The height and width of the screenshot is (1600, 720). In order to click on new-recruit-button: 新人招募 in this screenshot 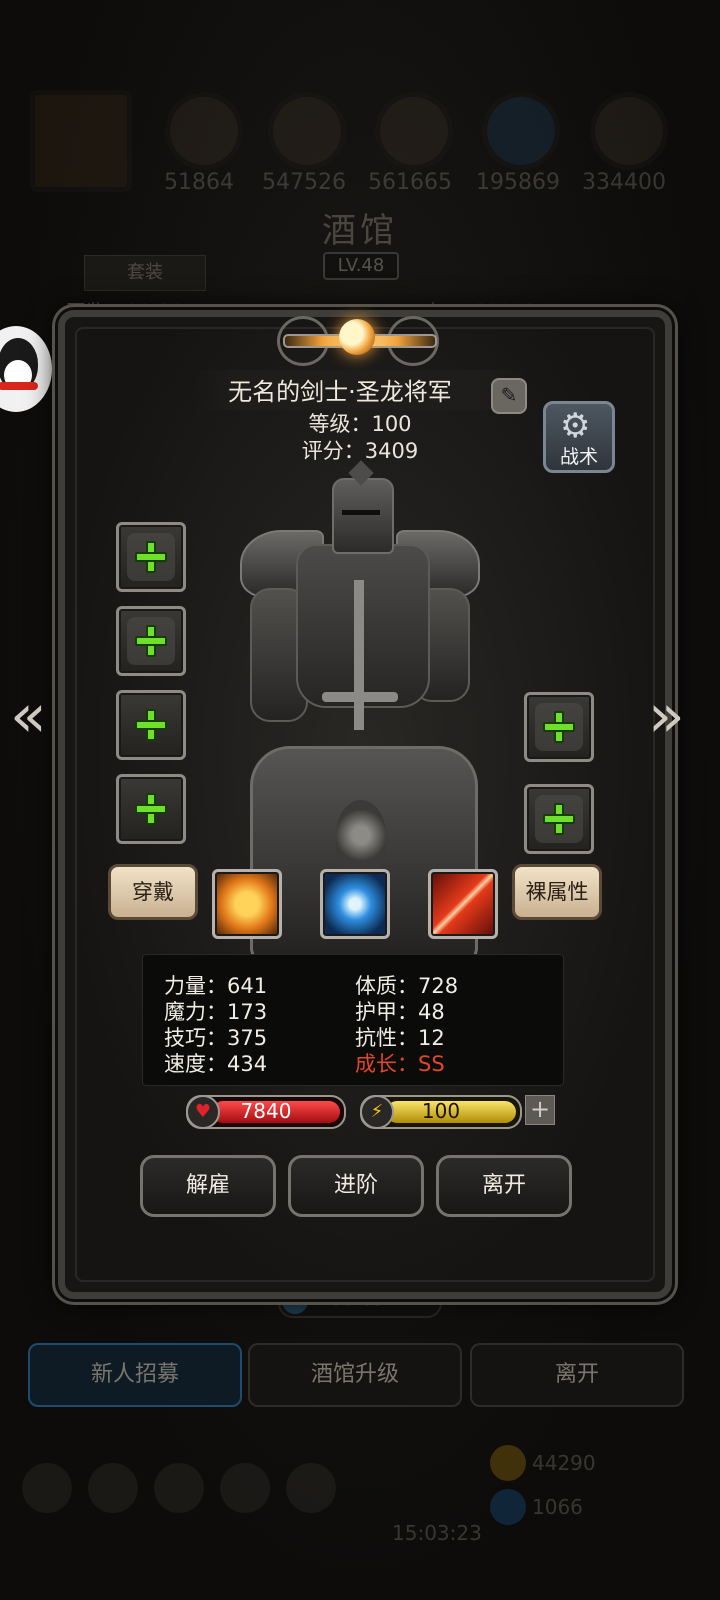, I will do `click(135, 1375)`.